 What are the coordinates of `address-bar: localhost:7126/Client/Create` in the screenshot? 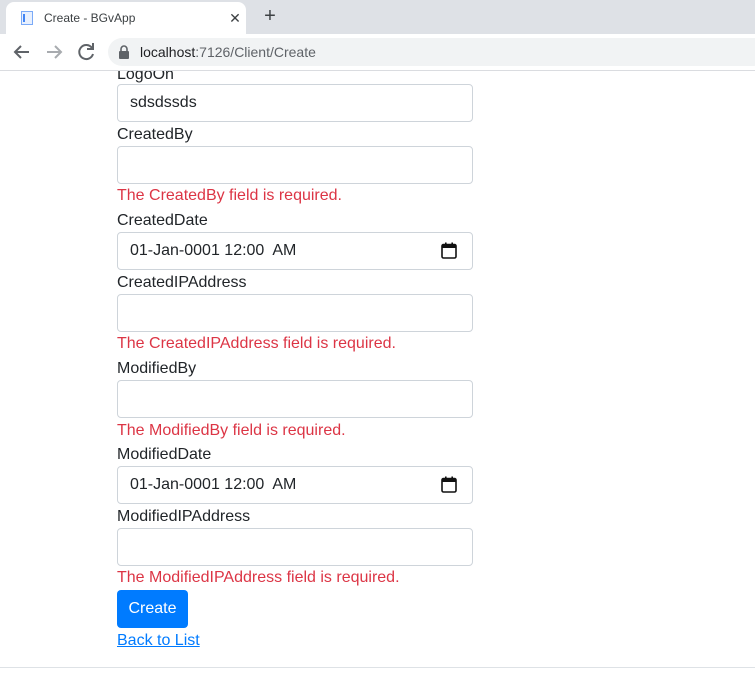 It's located at (431, 52).